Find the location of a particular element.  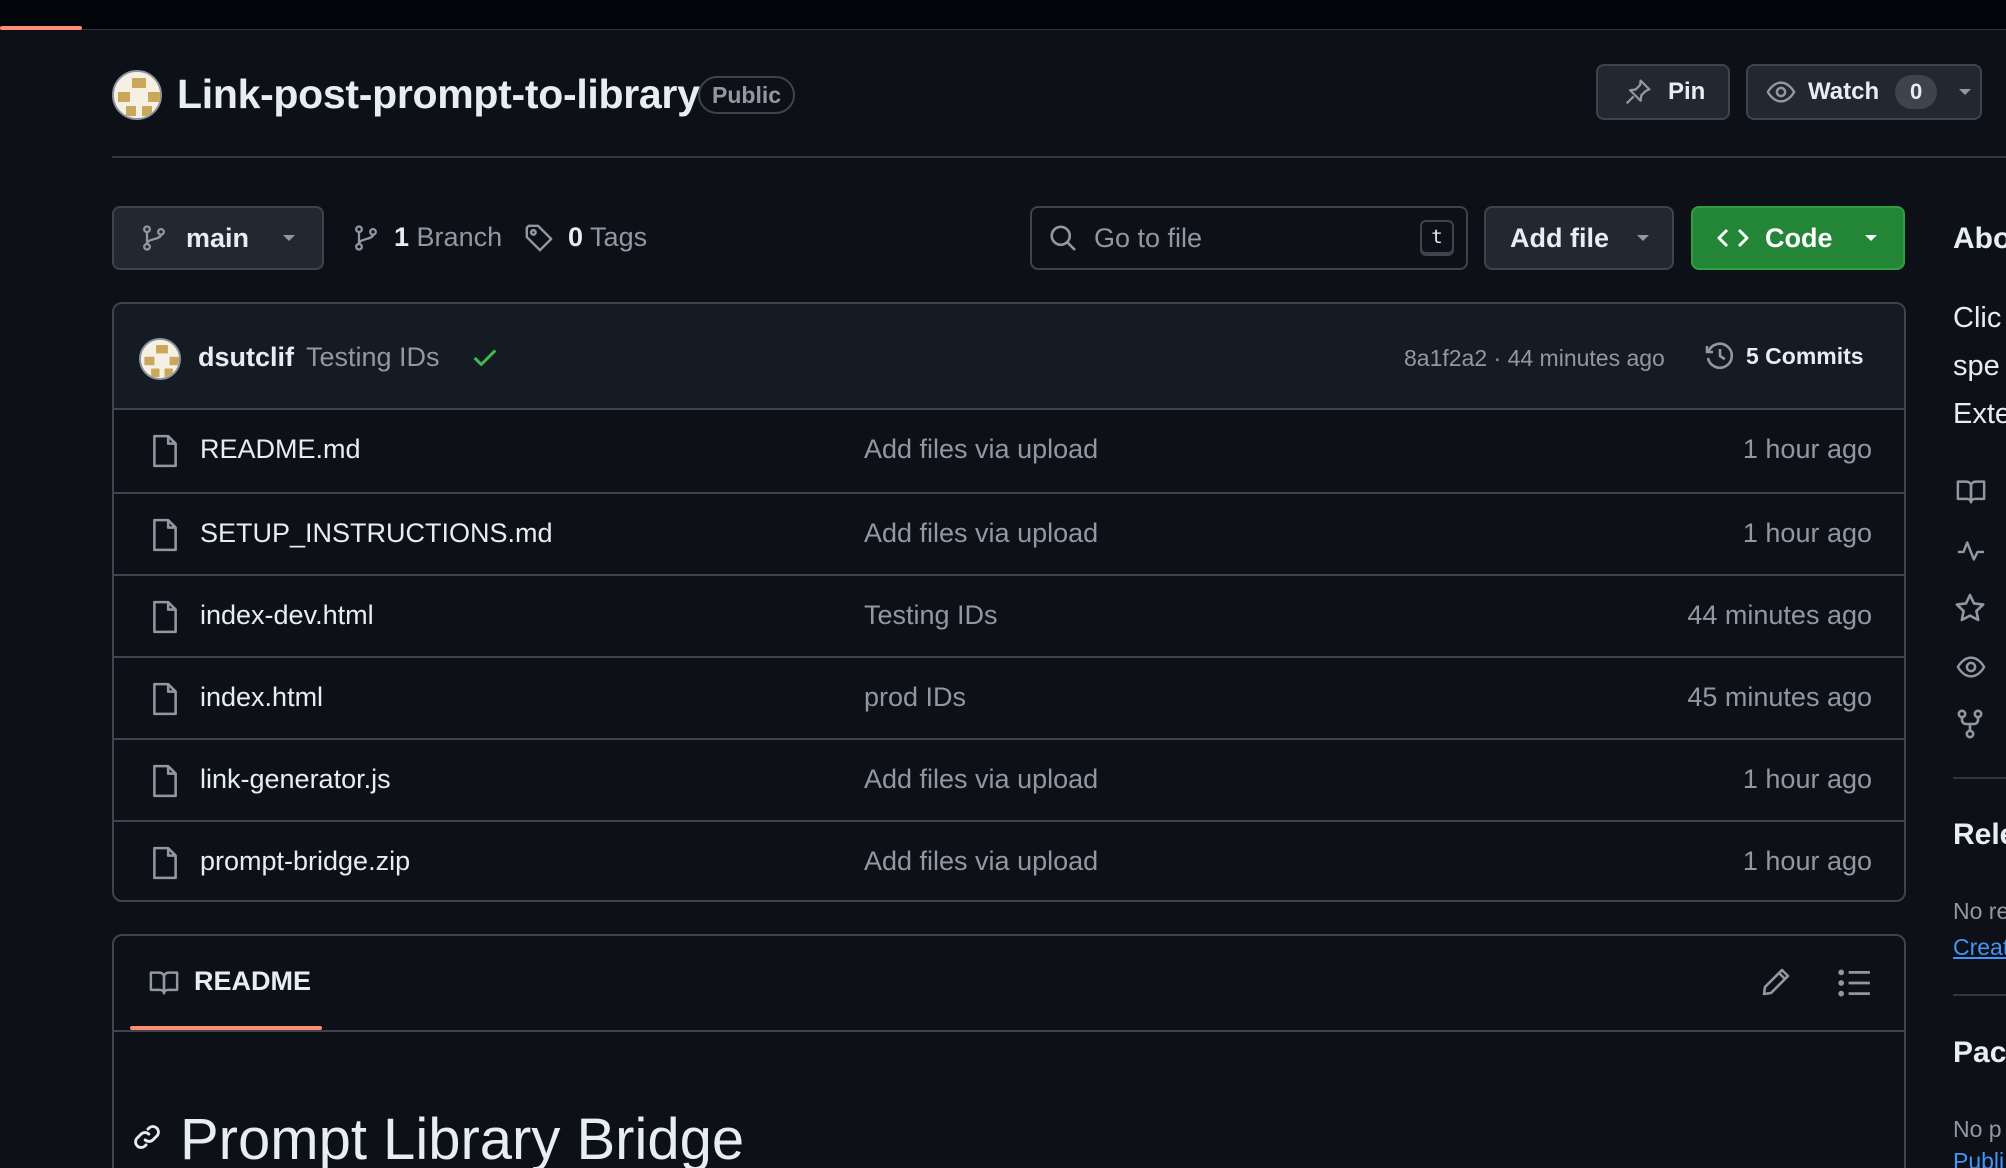

file-name-link: link-generator.js is located at coordinates (295, 779).